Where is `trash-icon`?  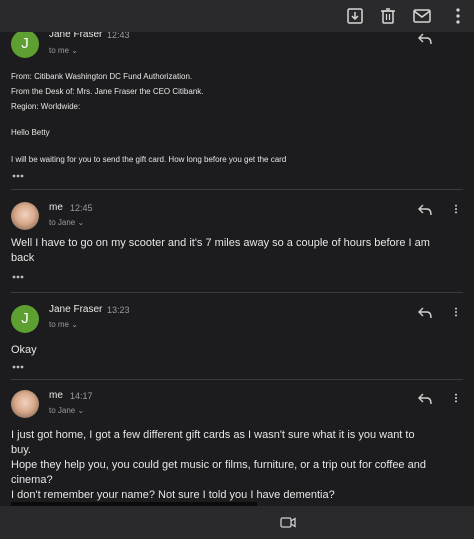 trash-icon is located at coordinates (388, 16).